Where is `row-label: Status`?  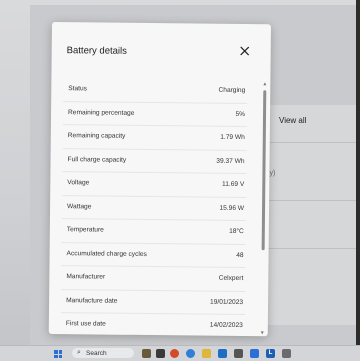 row-label: Status is located at coordinates (78, 89).